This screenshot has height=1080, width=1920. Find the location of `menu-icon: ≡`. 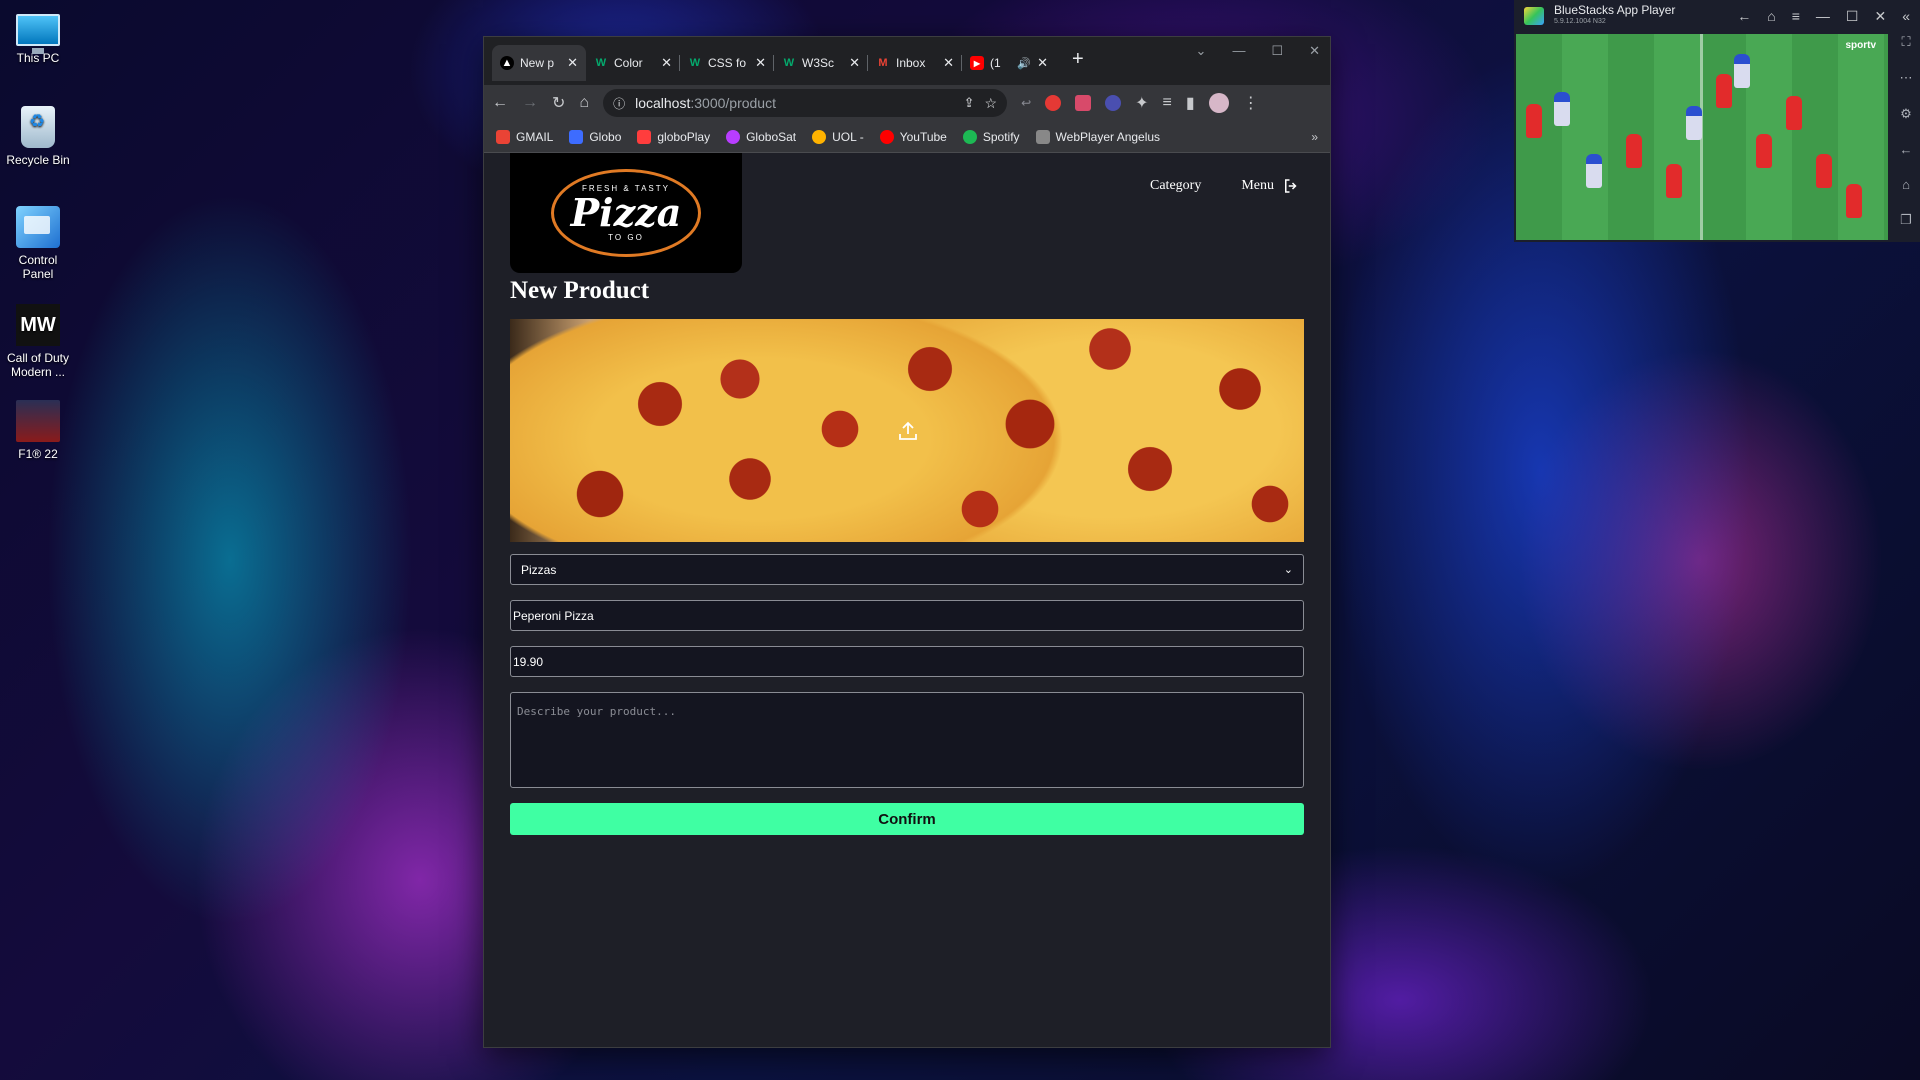

menu-icon: ≡ is located at coordinates (1796, 16).